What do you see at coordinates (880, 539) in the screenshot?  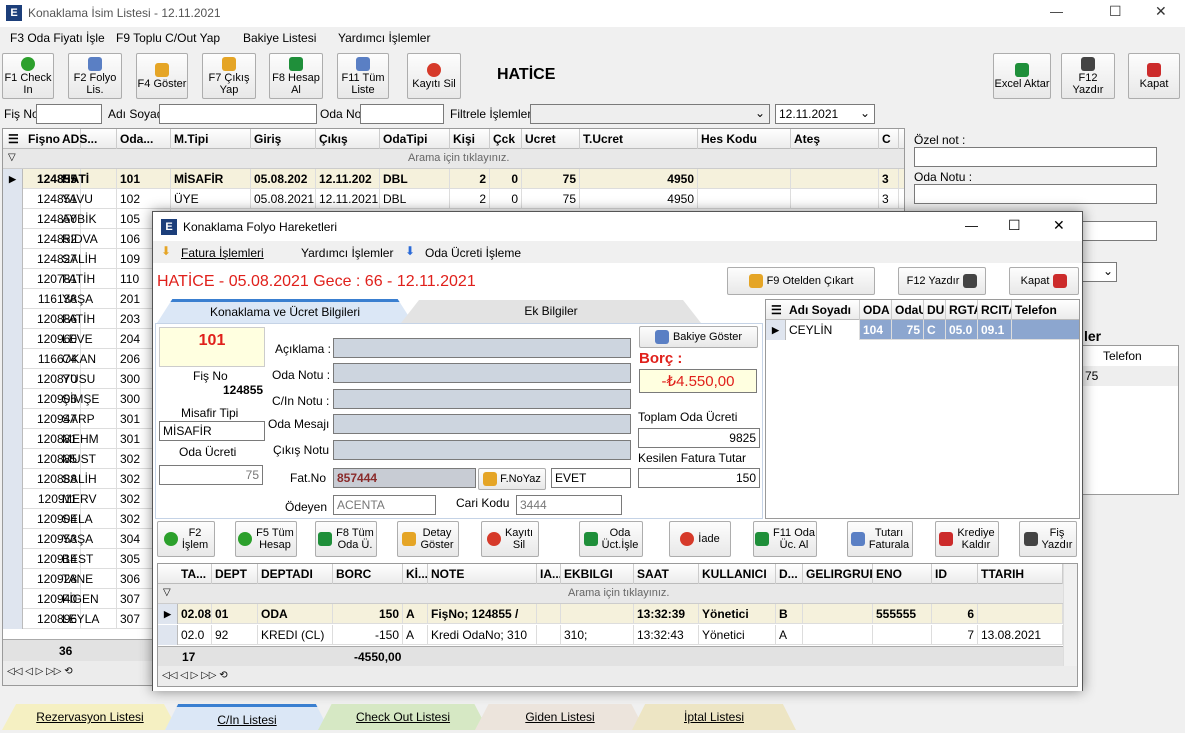 I see `tutari-faturala-button: Tutarı Faturala` at bounding box center [880, 539].